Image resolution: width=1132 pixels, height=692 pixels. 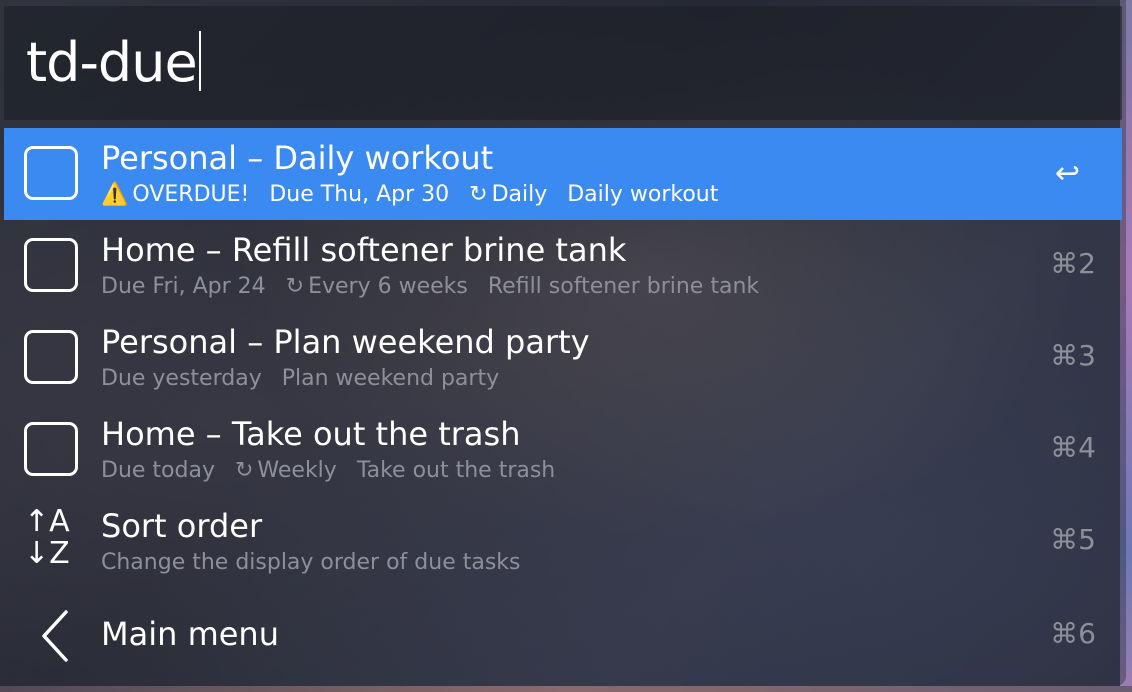 What do you see at coordinates (623, 286) in the screenshot?
I see `task-note: Refill softener brine tank` at bounding box center [623, 286].